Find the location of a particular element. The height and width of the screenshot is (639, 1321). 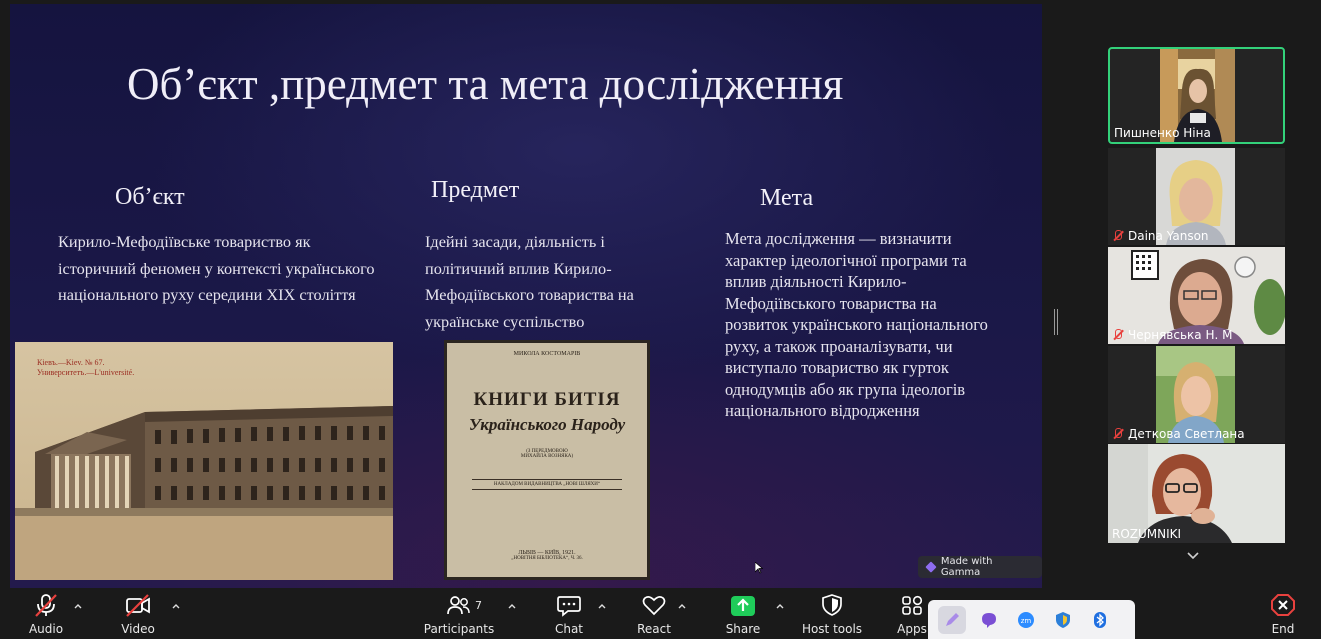

heart-icon is located at coordinates (654, 606).